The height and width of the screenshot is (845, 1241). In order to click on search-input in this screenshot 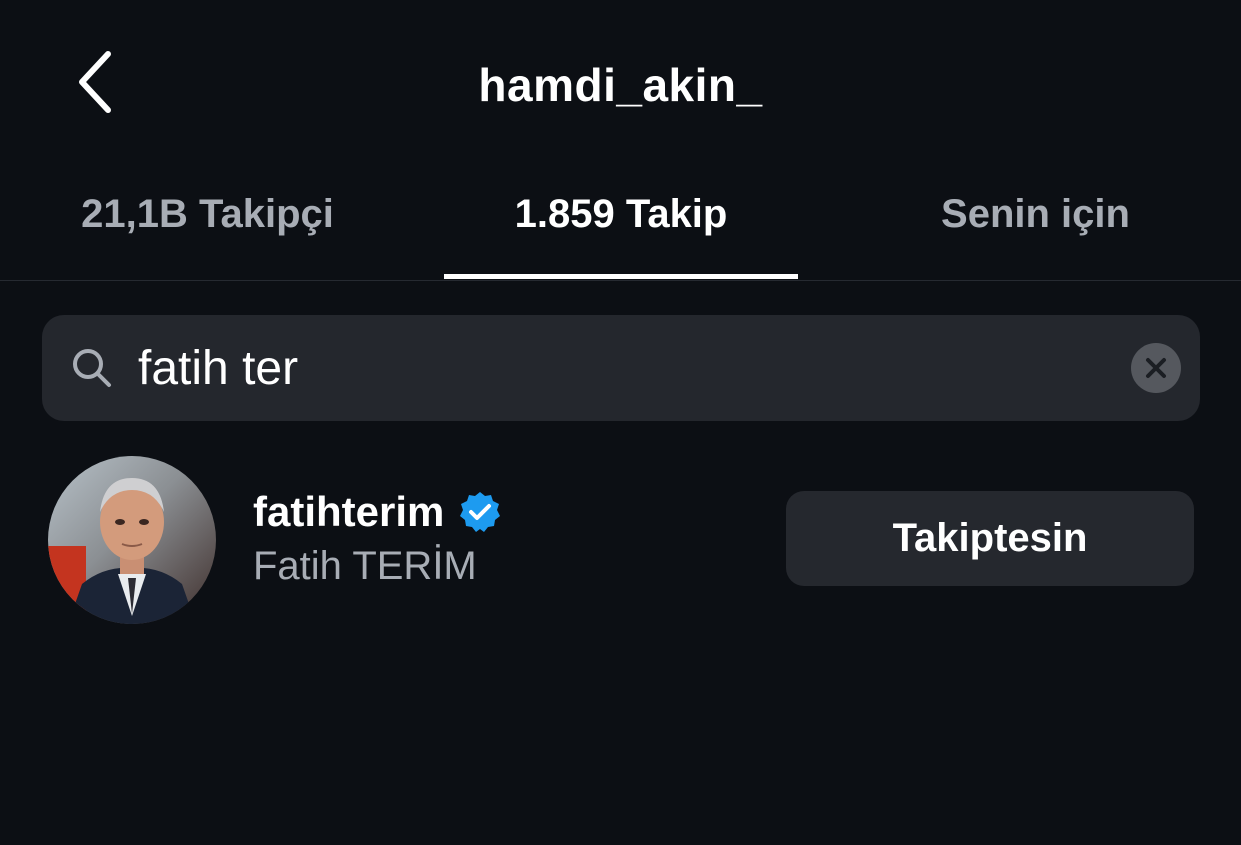, I will do `click(618, 368)`.